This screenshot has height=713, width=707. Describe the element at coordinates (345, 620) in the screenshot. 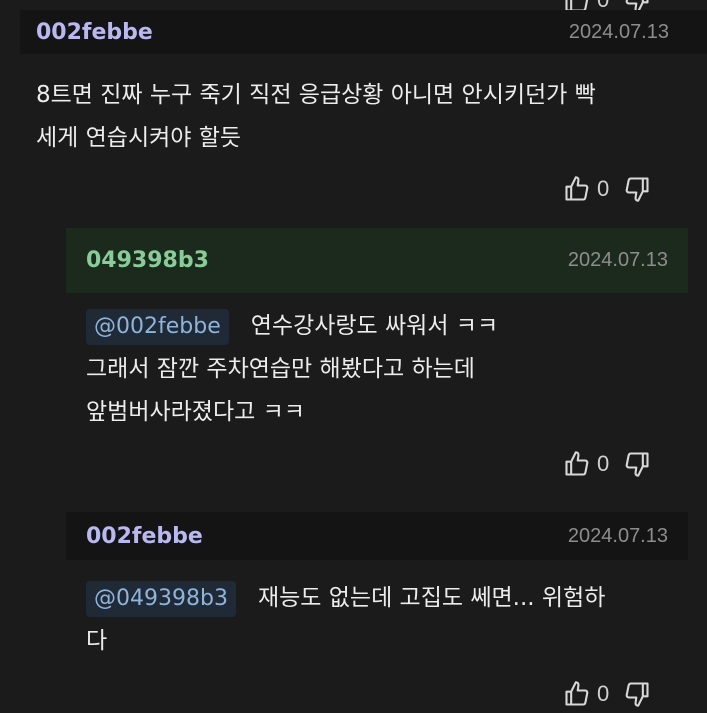

I see `comment-body: @049398b3 재능도 없는데 고집도 쎄면... 위험하 다` at that location.